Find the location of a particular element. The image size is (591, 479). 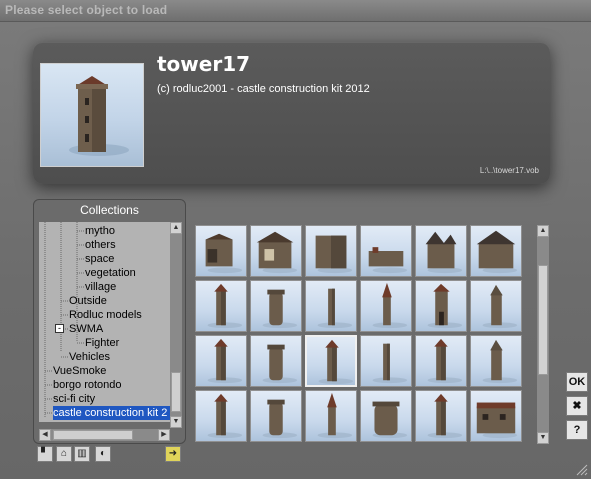

object-thumbnail-tower17 is located at coordinates (331, 361).